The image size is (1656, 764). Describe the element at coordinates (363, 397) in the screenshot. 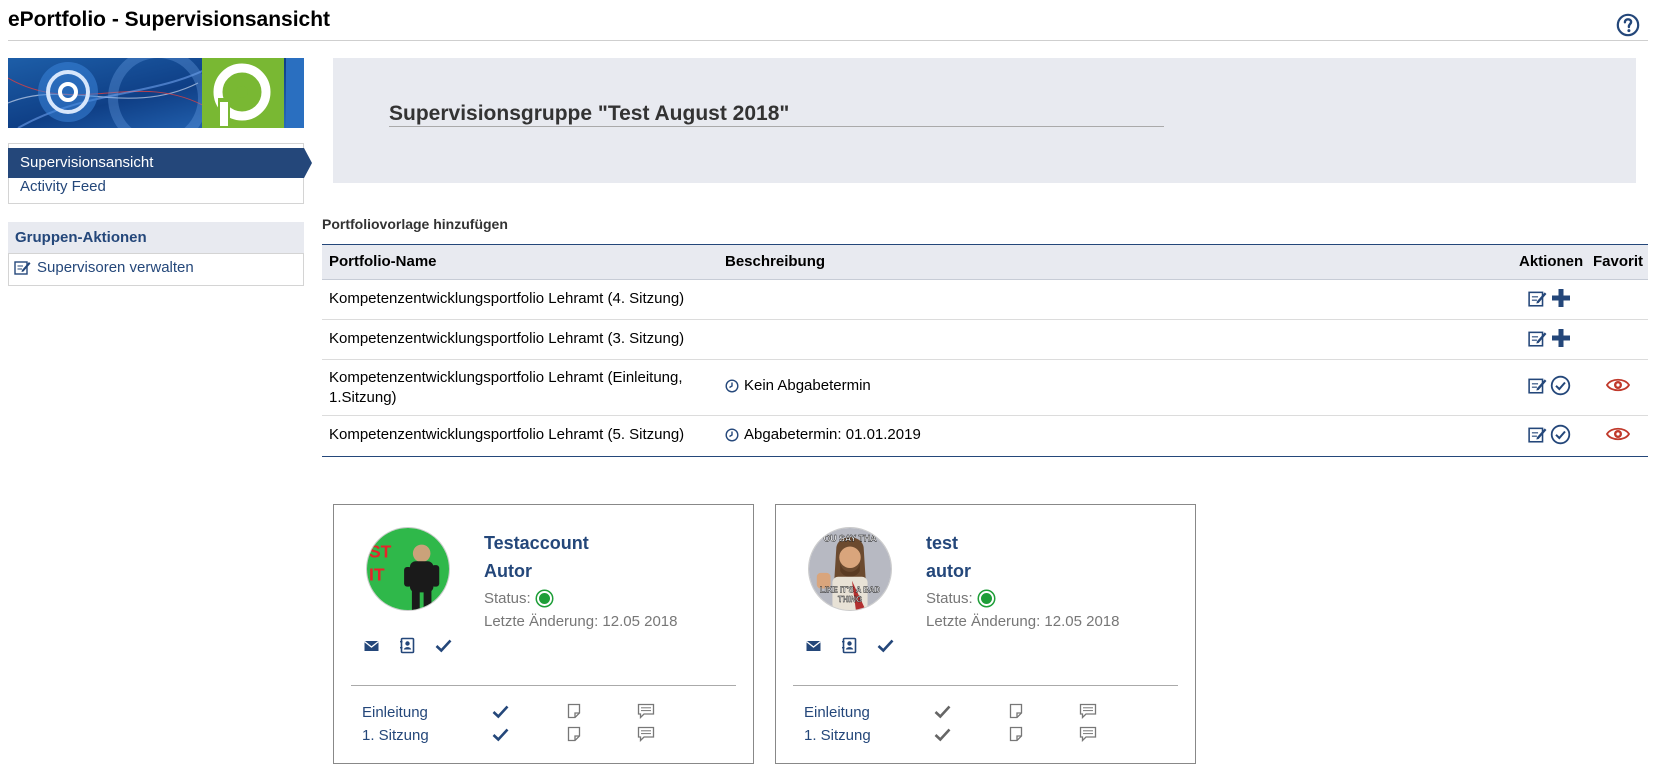

I see `portfolio-name-line2: 1.Sitzung)` at that location.